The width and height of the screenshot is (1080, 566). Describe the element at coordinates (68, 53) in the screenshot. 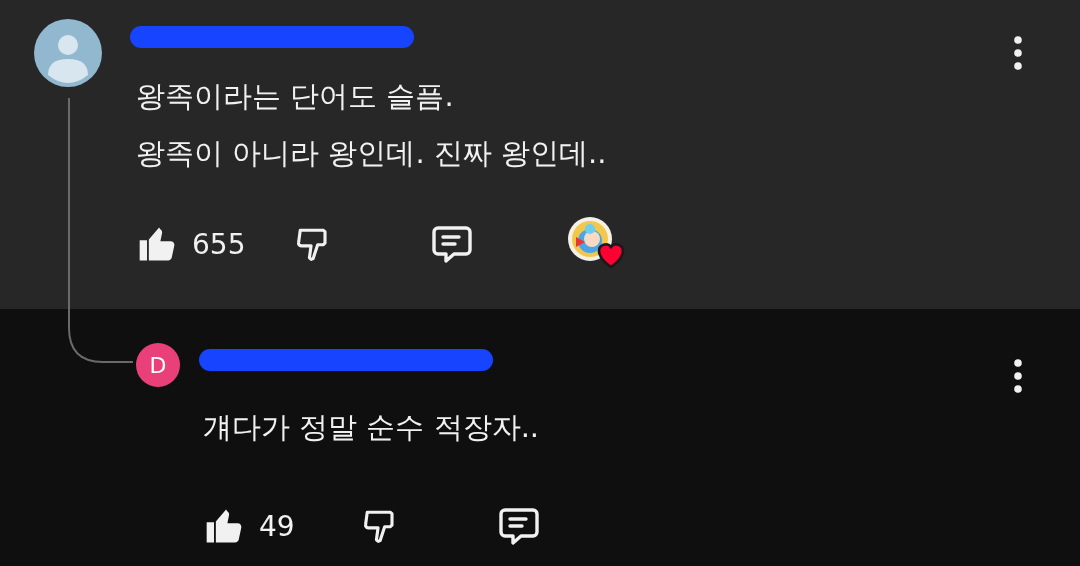

I see `avatar-icon` at that location.